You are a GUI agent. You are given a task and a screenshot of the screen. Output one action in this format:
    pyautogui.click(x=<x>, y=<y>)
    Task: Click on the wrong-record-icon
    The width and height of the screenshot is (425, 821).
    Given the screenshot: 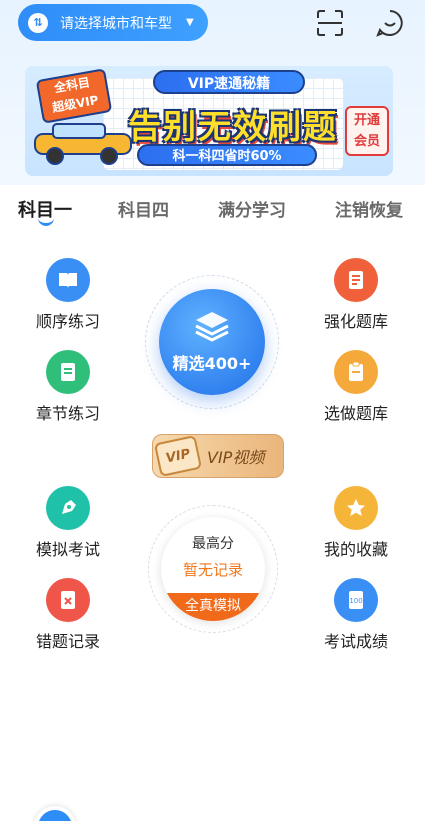 What is the action you would take?
    pyautogui.click(x=68, y=600)
    